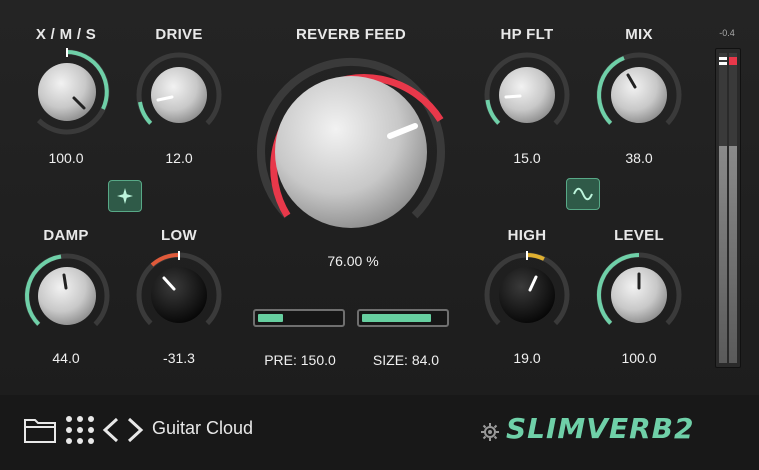  Describe the element at coordinates (179, 295) in the screenshot. I see `low-knob` at that location.